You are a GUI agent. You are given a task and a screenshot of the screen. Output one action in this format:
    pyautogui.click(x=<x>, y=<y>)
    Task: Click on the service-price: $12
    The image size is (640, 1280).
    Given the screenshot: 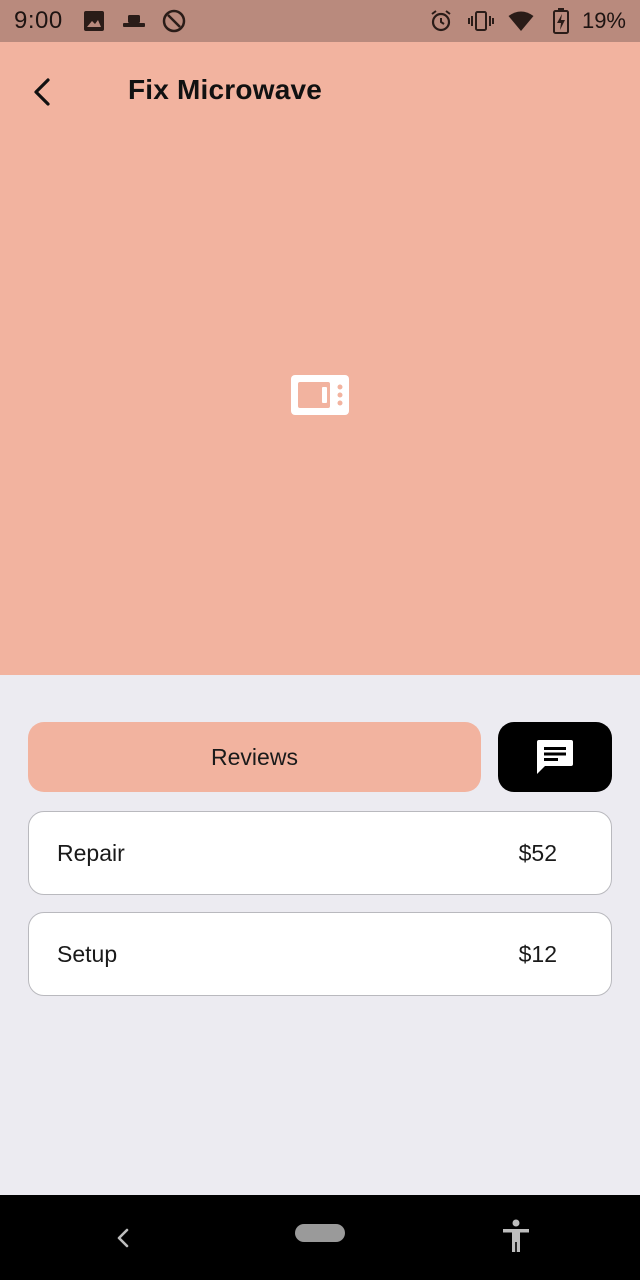 What is the action you would take?
    pyautogui.click(x=537, y=953)
    